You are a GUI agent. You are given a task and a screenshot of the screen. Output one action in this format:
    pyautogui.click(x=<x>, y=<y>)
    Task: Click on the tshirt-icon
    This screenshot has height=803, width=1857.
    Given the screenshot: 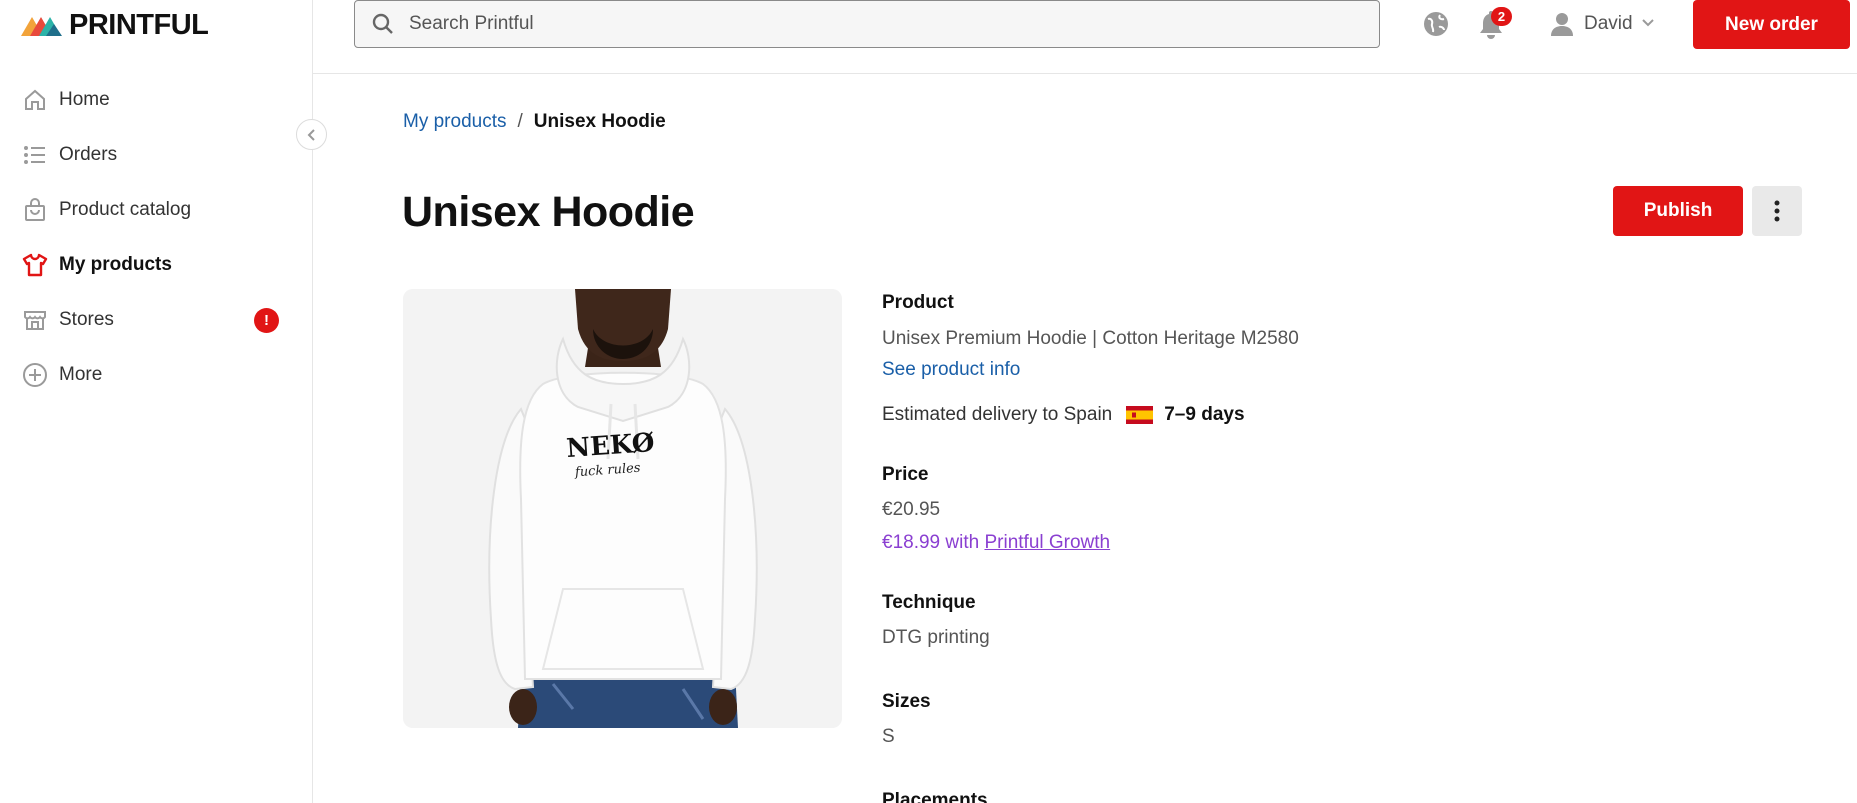 What is the action you would take?
    pyautogui.click(x=35, y=265)
    